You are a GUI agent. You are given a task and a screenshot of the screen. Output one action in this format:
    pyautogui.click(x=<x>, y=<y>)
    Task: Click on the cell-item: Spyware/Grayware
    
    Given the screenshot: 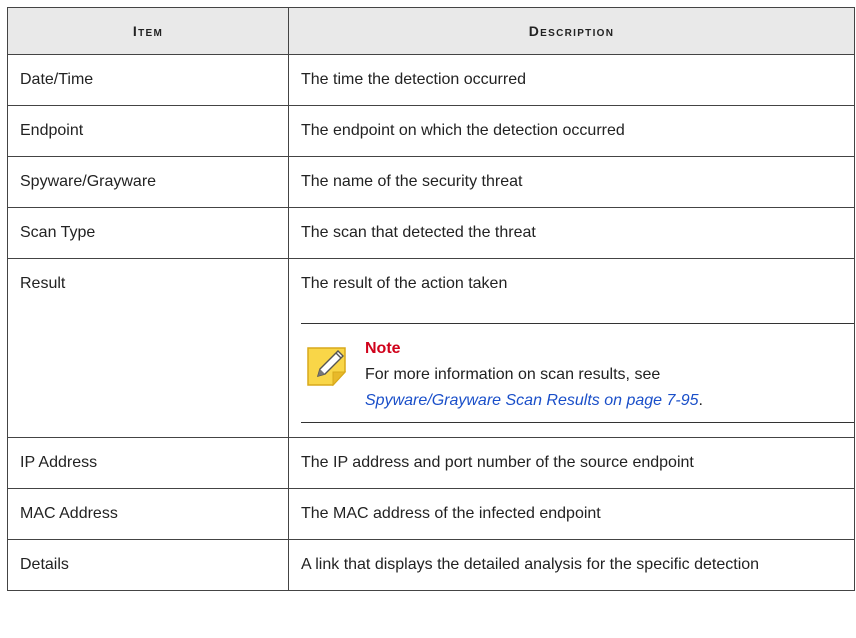 What is the action you would take?
    pyautogui.click(x=148, y=182)
    